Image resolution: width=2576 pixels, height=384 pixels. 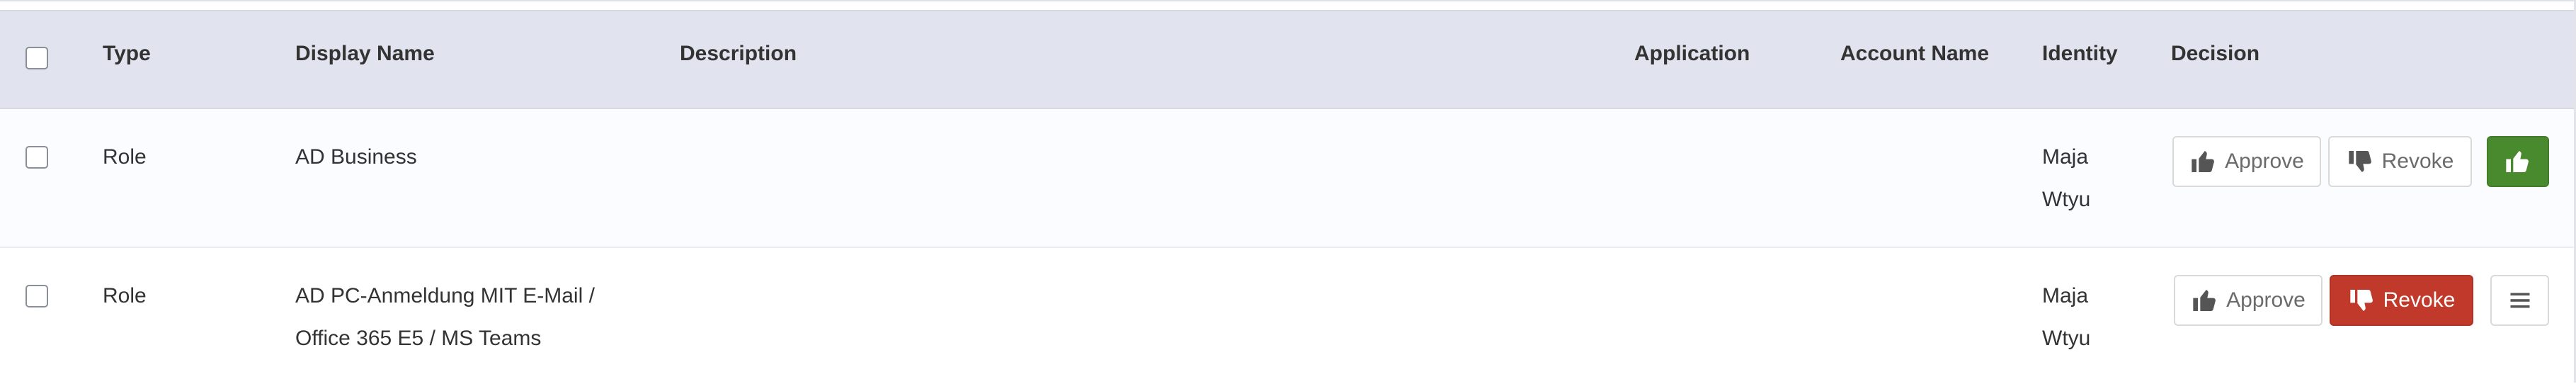 I want to click on row-actions-menu-button, so click(x=2519, y=300).